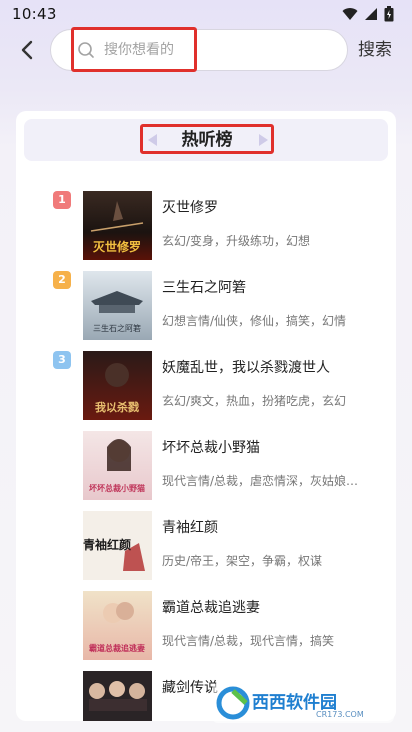 This screenshot has height=732, width=412. Describe the element at coordinates (236, 241) in the screenshot. I see `book-tags: 玄幻/变身，升级练功，幻想` at that location.